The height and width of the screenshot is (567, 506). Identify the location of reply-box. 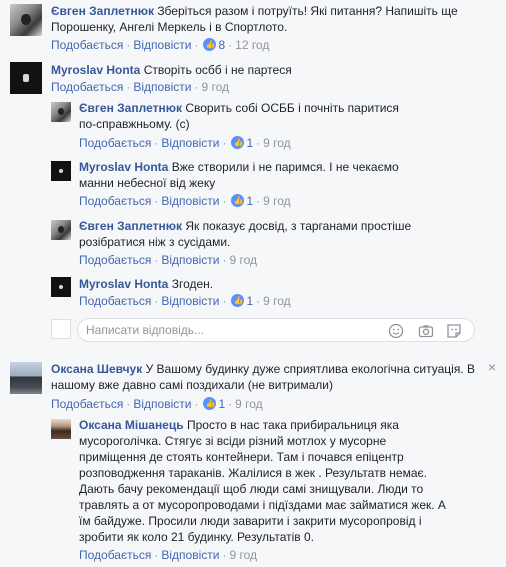
(276, 330).